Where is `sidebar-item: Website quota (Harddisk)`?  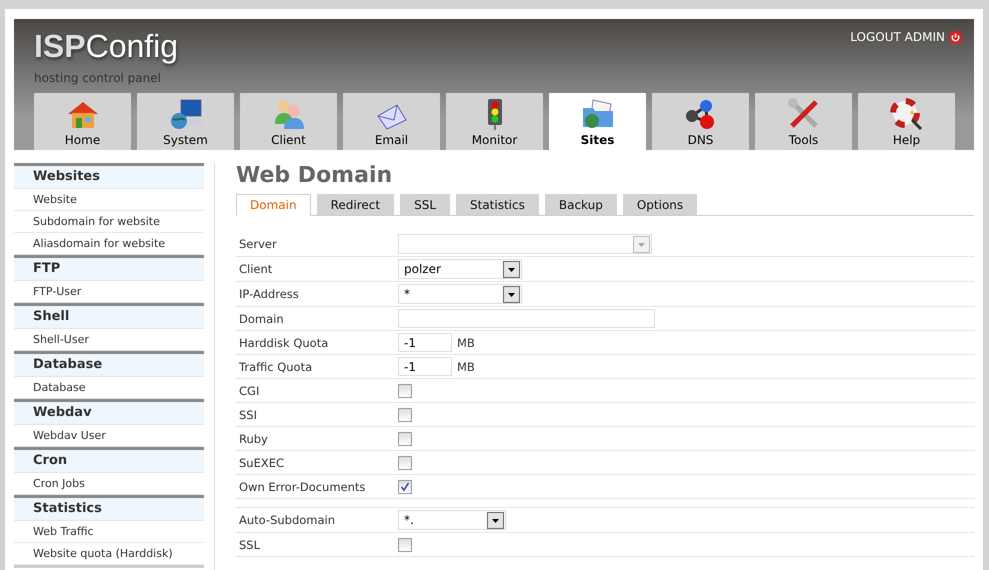 sidebar-item: Website quota (Harddisk) is located at coordinates (109, 554).